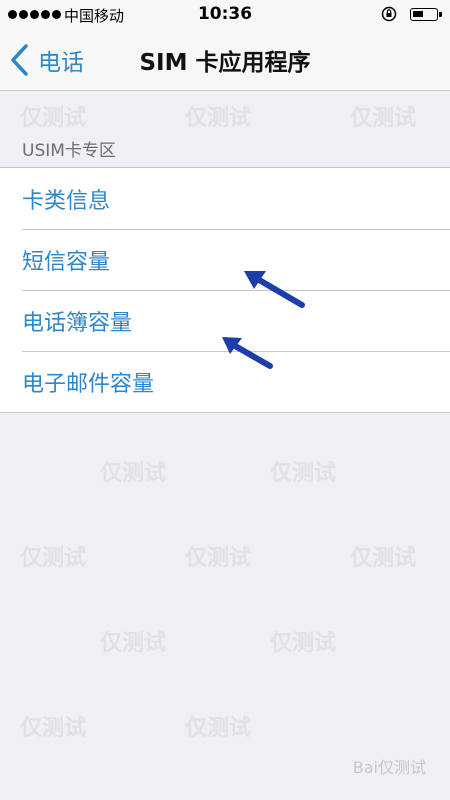 This screenshot has width=450, height=800. What do you see at coordinates (225, 259) in the screenshot?
I see `list-item-sms-capacity: 短信容量` at bounding box center [225, 259].